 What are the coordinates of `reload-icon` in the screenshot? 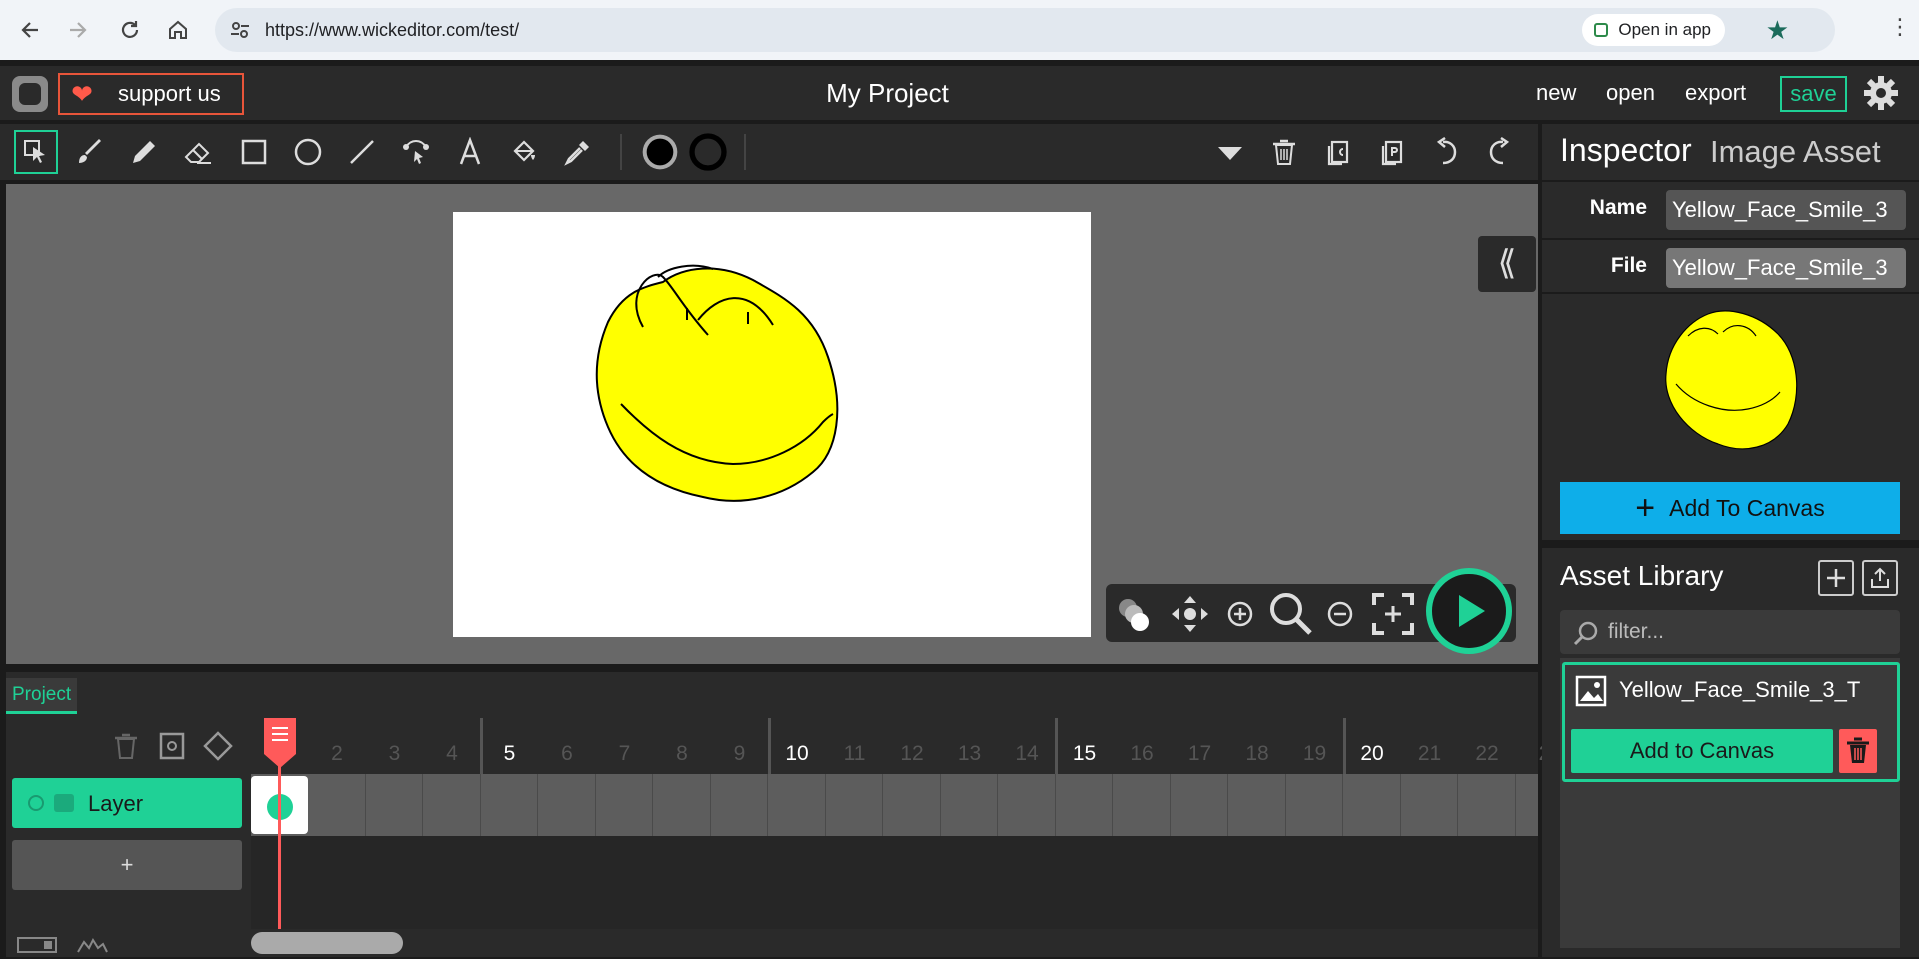 It's located at (130, 30).